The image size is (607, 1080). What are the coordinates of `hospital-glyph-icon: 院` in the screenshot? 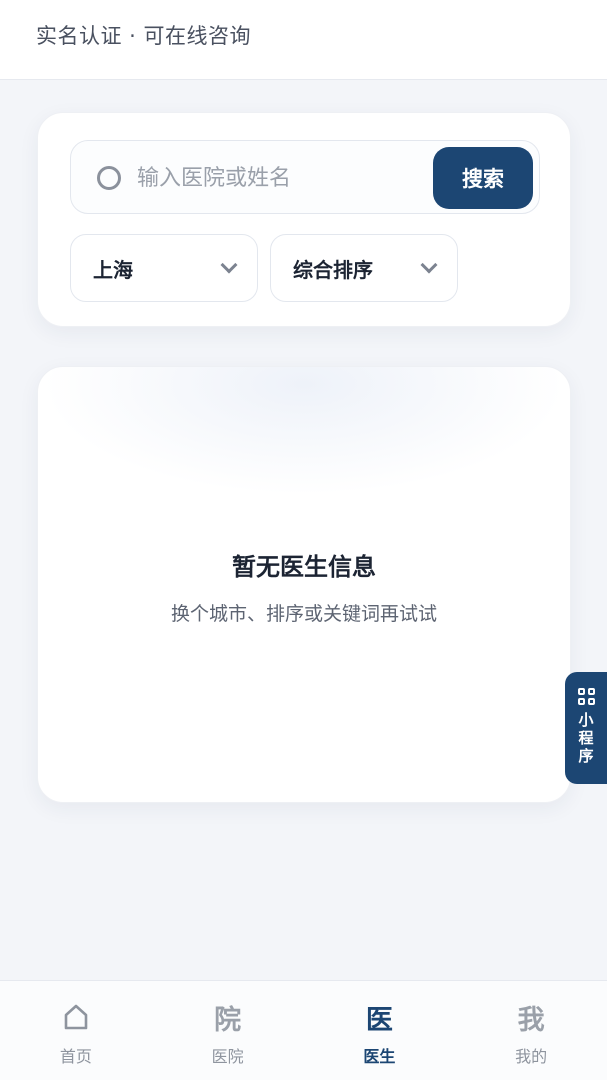 It's located at (228, 1020).